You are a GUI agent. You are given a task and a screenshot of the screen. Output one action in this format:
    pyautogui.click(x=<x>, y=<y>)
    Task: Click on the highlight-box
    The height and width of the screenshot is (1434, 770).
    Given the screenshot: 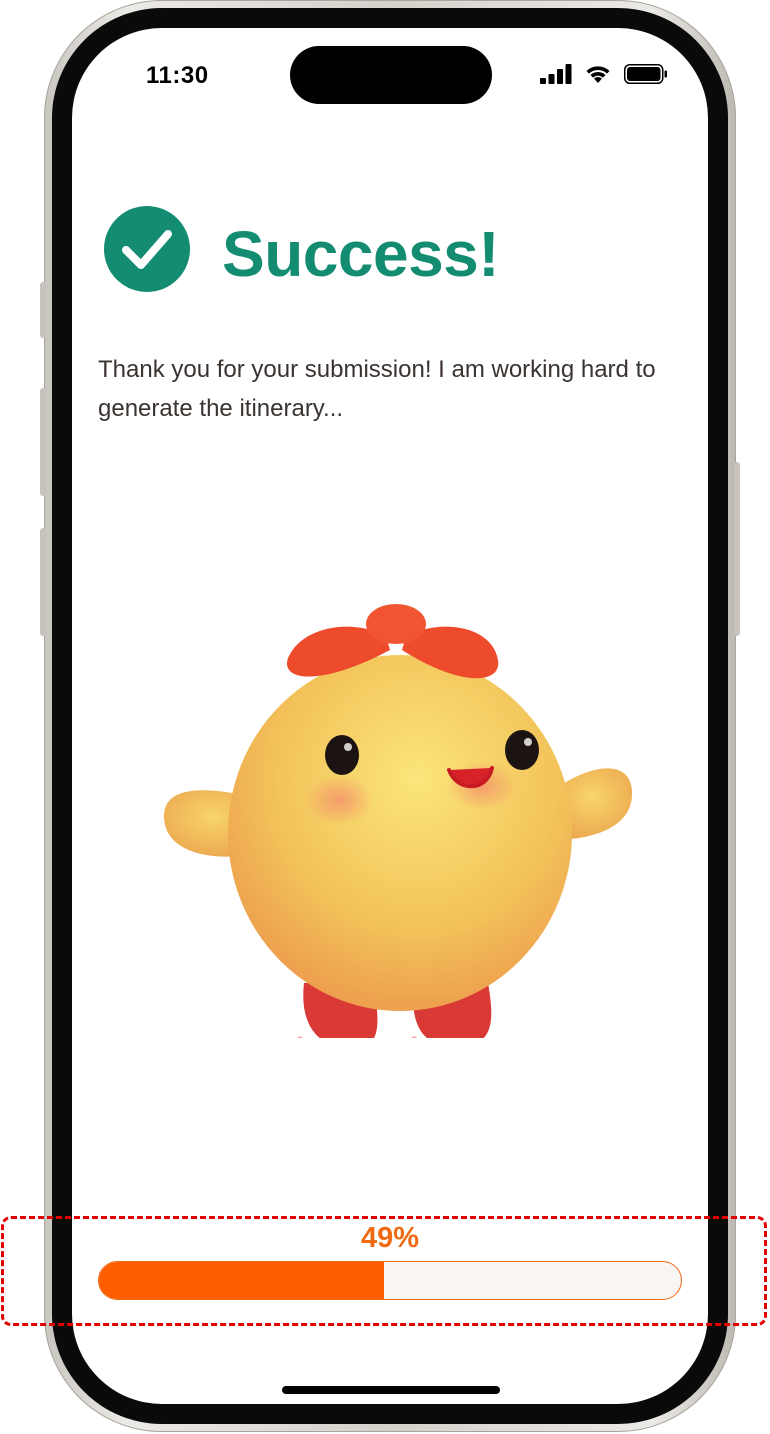 What is the action you would take?
    pyautogui.click(x=384, y=1271)
    